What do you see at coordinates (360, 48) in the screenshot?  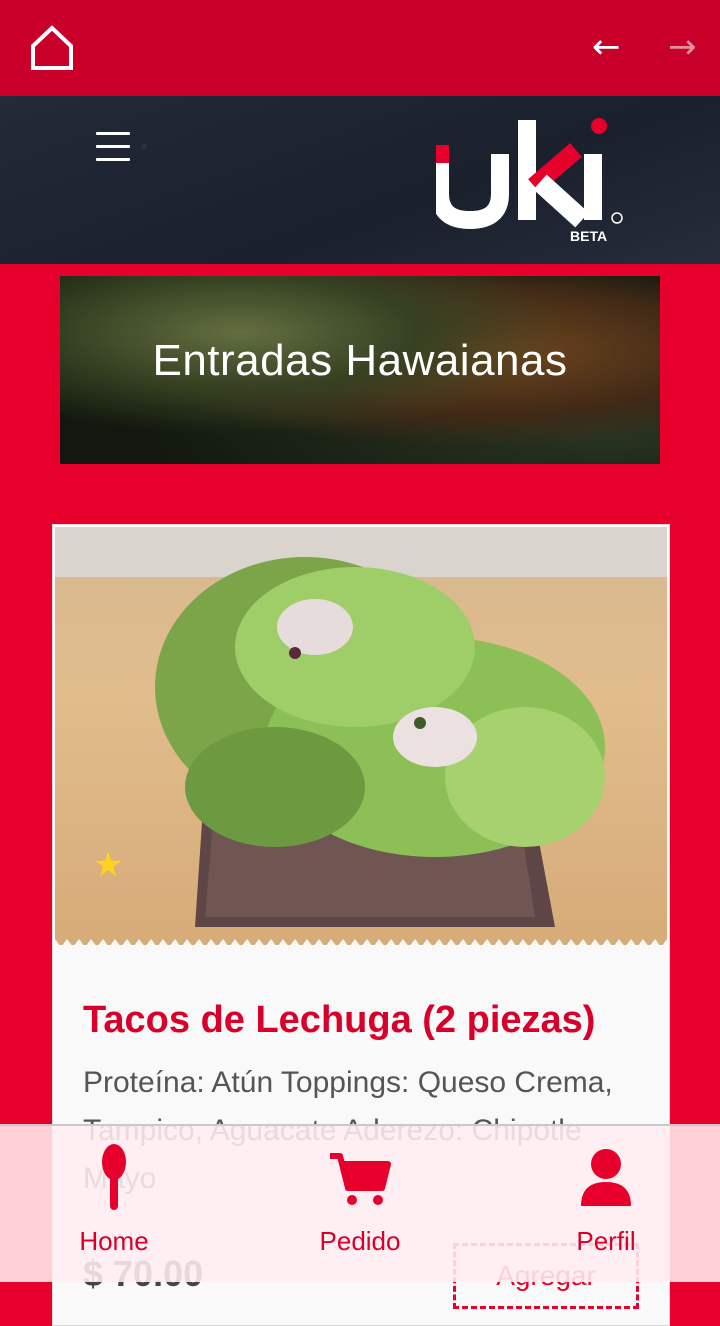 I see `top-bar: ← →` at bounding box center [360, 48].